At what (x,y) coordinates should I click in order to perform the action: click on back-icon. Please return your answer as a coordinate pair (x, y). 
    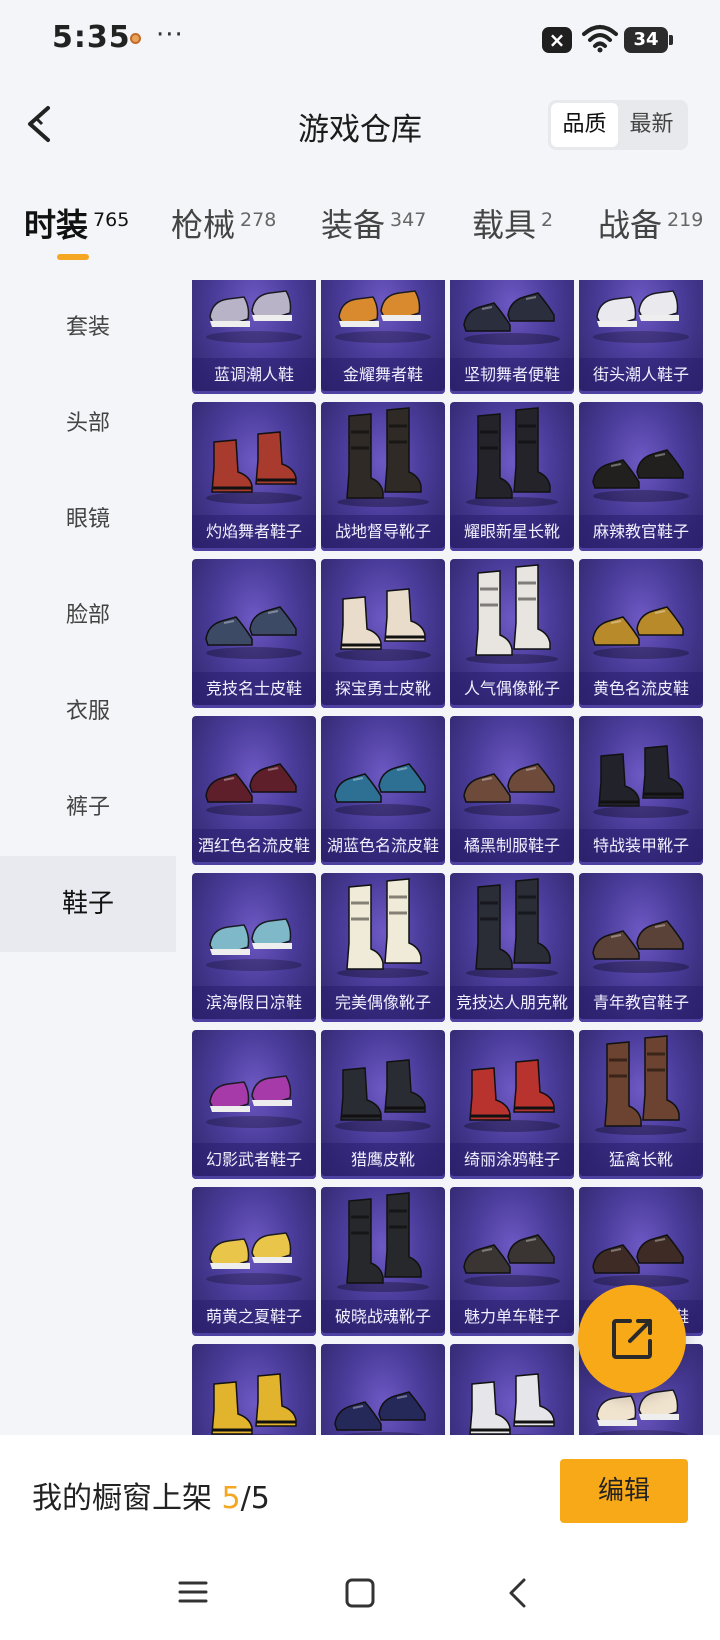
    Looking at the image, I should click on (518, 1593).